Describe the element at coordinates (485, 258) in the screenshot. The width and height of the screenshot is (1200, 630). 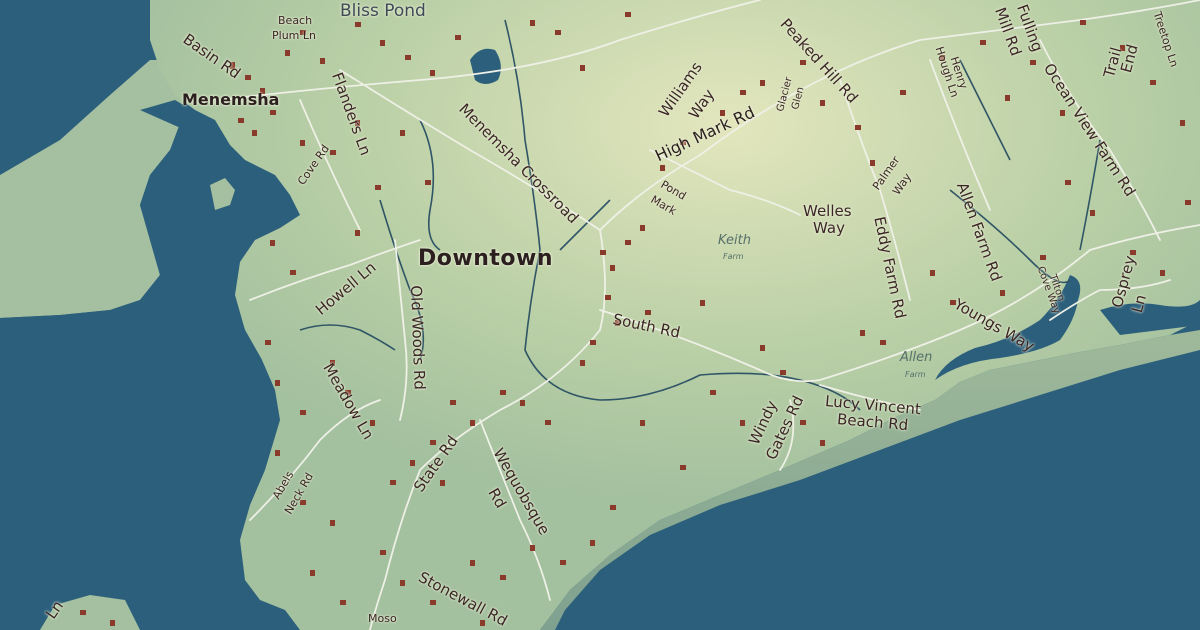
I see `label-downtown: Downtown` at that location.